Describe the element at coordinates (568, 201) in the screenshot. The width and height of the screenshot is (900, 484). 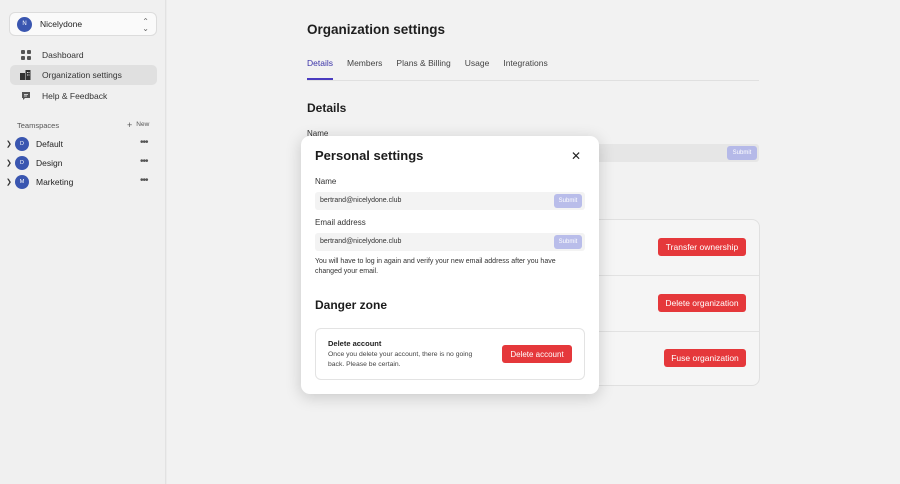
I see `name-submit-button: Submit` at that location.